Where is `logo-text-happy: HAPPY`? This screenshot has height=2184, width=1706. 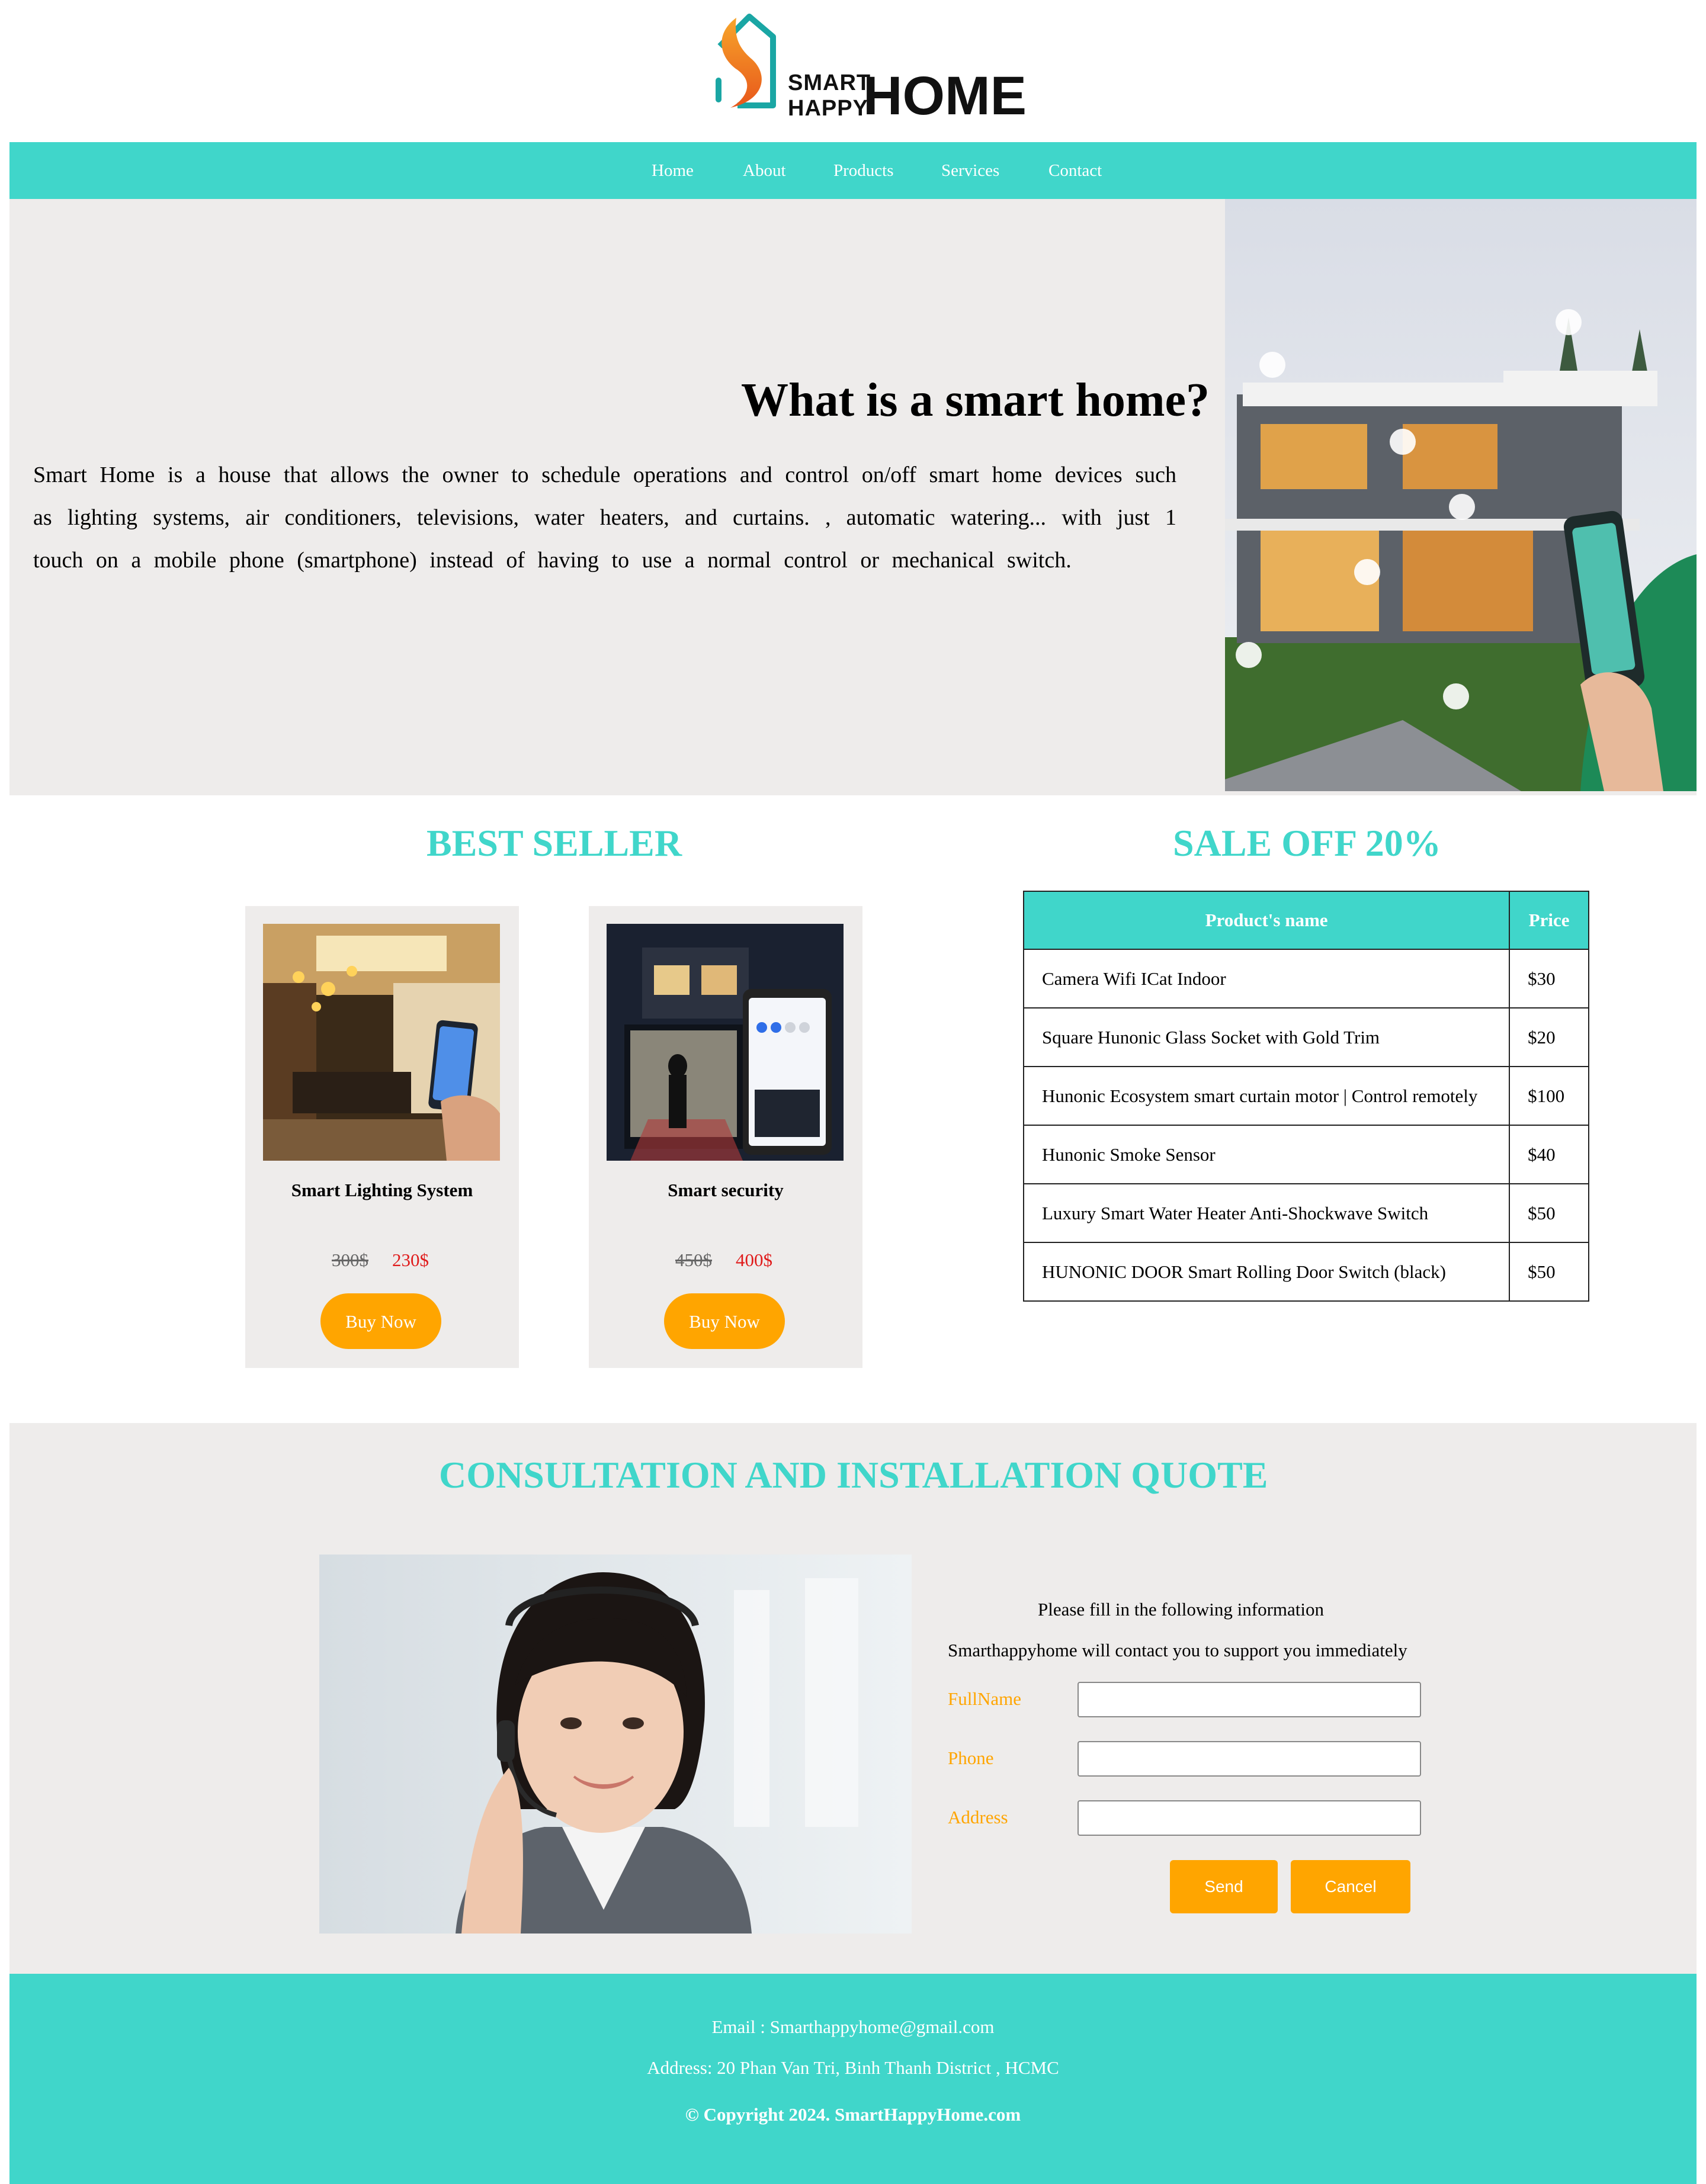
logo-text-happy: HAPPY is located at coordinates (828, 109).